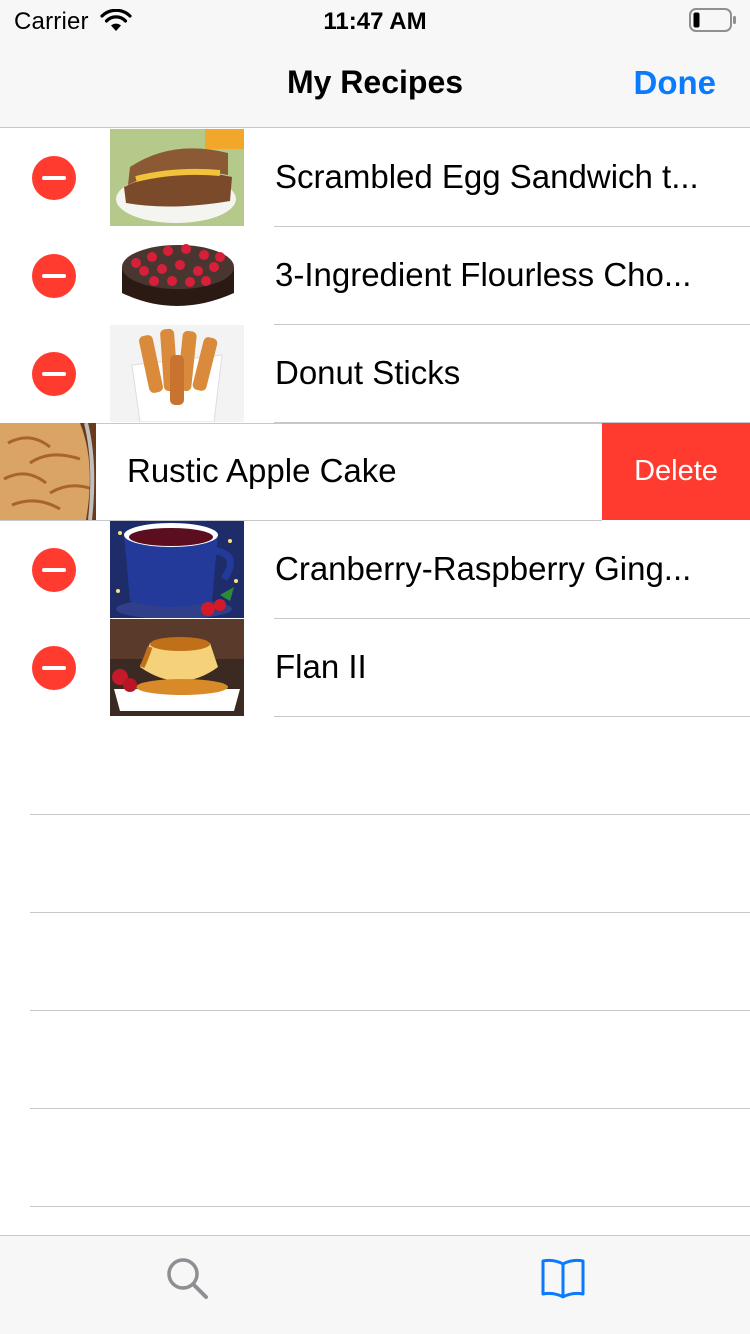 The height and width of the screenshot is (1334, 750). What do you see at coordinates (262, 470) in the screenshot?
I see `recipe-title: Rustic Apple Cake` at bounding box center [262, 470].